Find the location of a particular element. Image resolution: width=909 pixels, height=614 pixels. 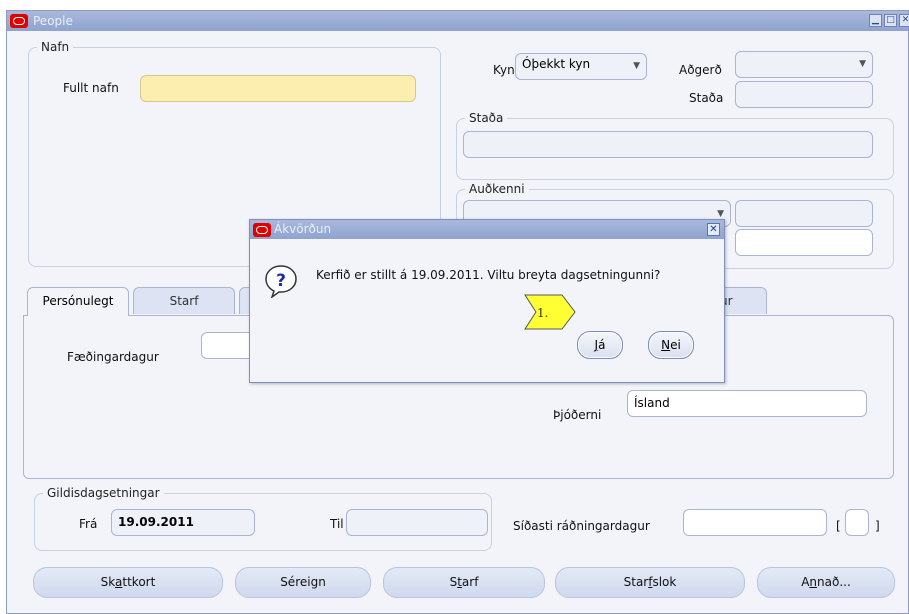

from-date-field: 19.09.2011 is located at coordinates (183, 522).